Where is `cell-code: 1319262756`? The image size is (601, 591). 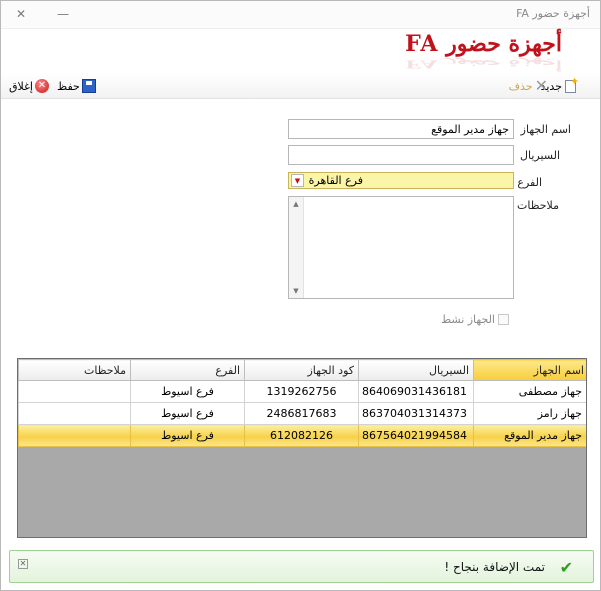 cell-code: 1319262756 is located at coordinates (301, 391).